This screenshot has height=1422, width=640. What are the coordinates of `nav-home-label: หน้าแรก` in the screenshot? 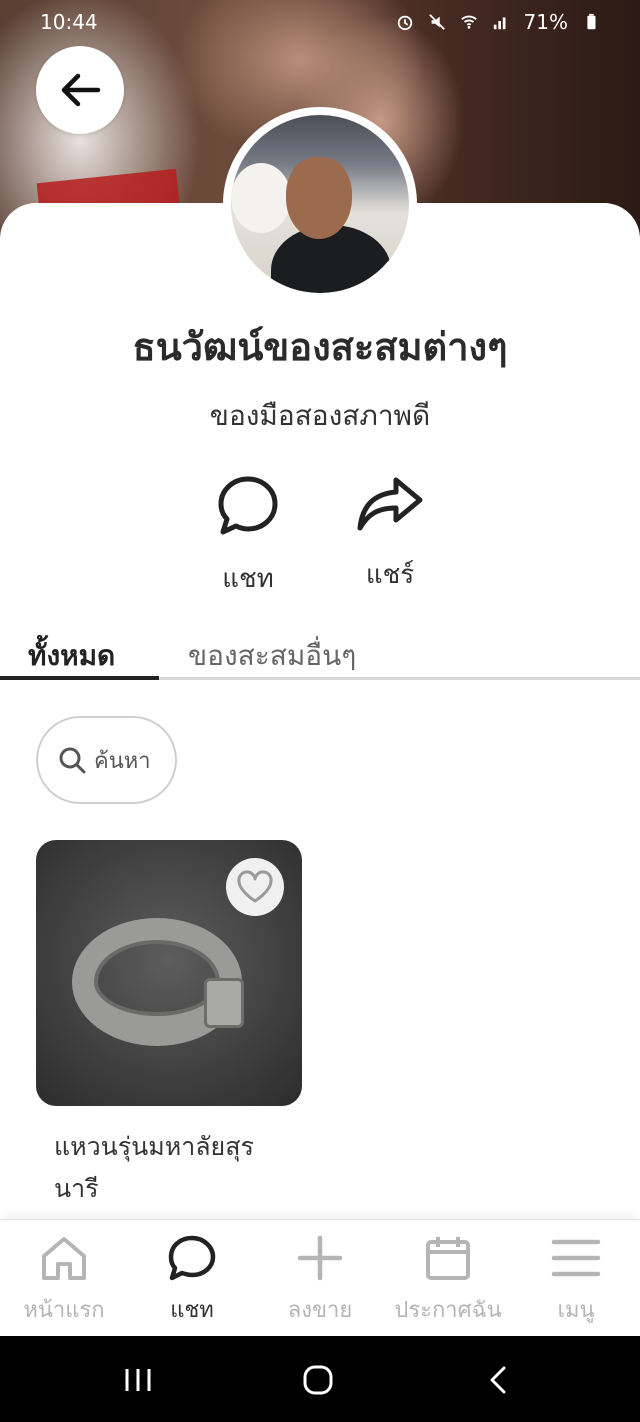 It's located at (64, 1310).